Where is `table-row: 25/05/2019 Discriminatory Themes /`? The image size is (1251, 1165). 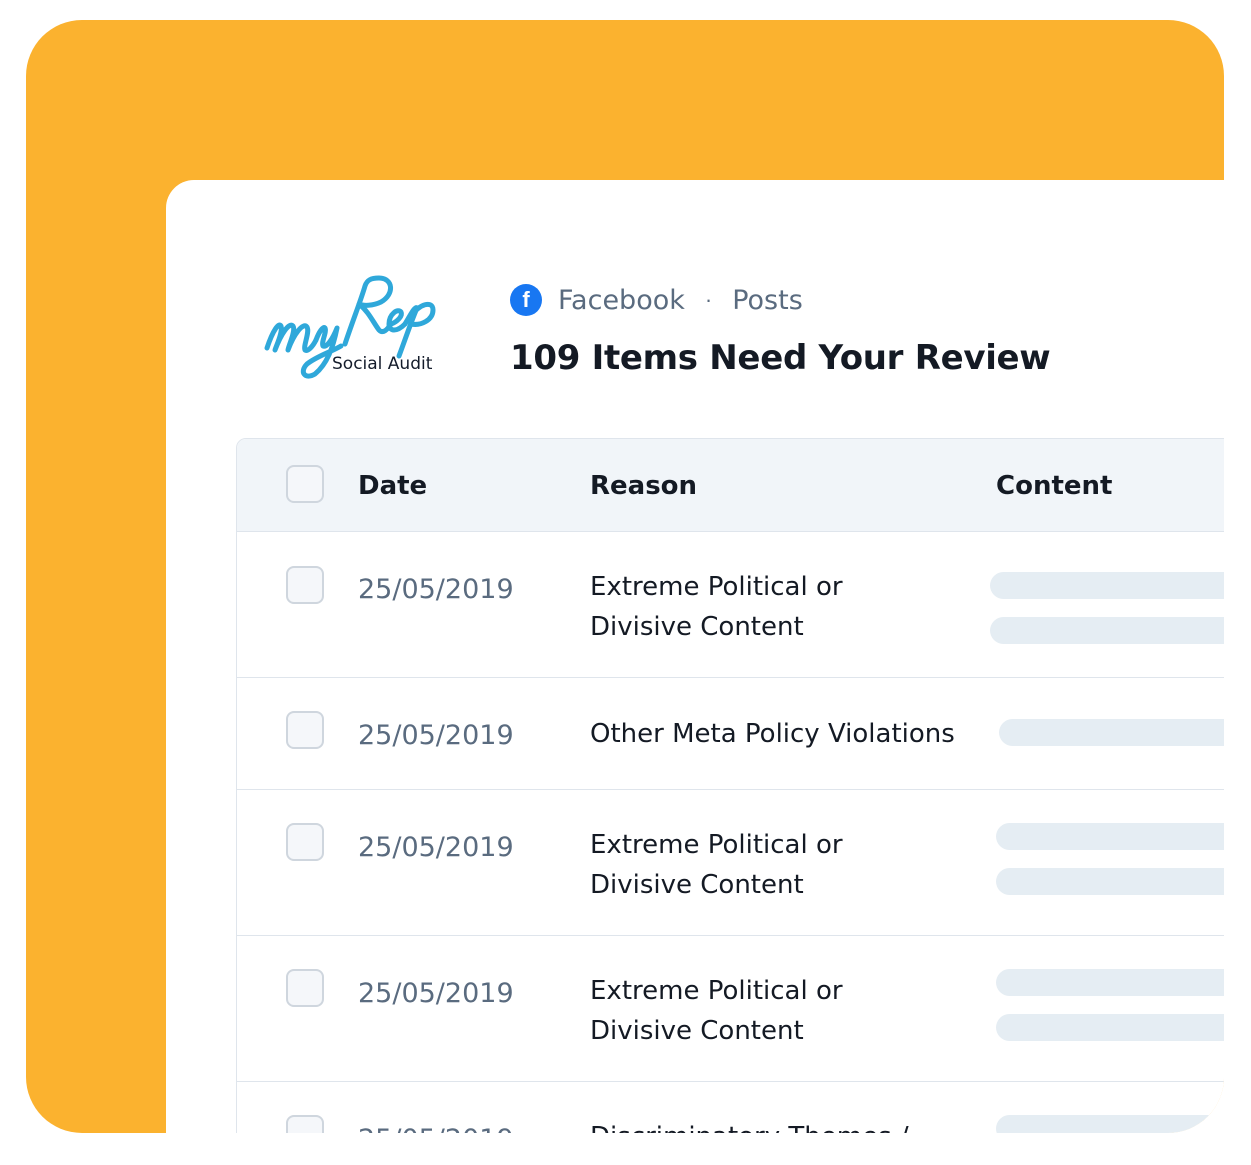
table-row: 25/05/2019 Discriminatory Themes / is located at coordinates (730, 1107).